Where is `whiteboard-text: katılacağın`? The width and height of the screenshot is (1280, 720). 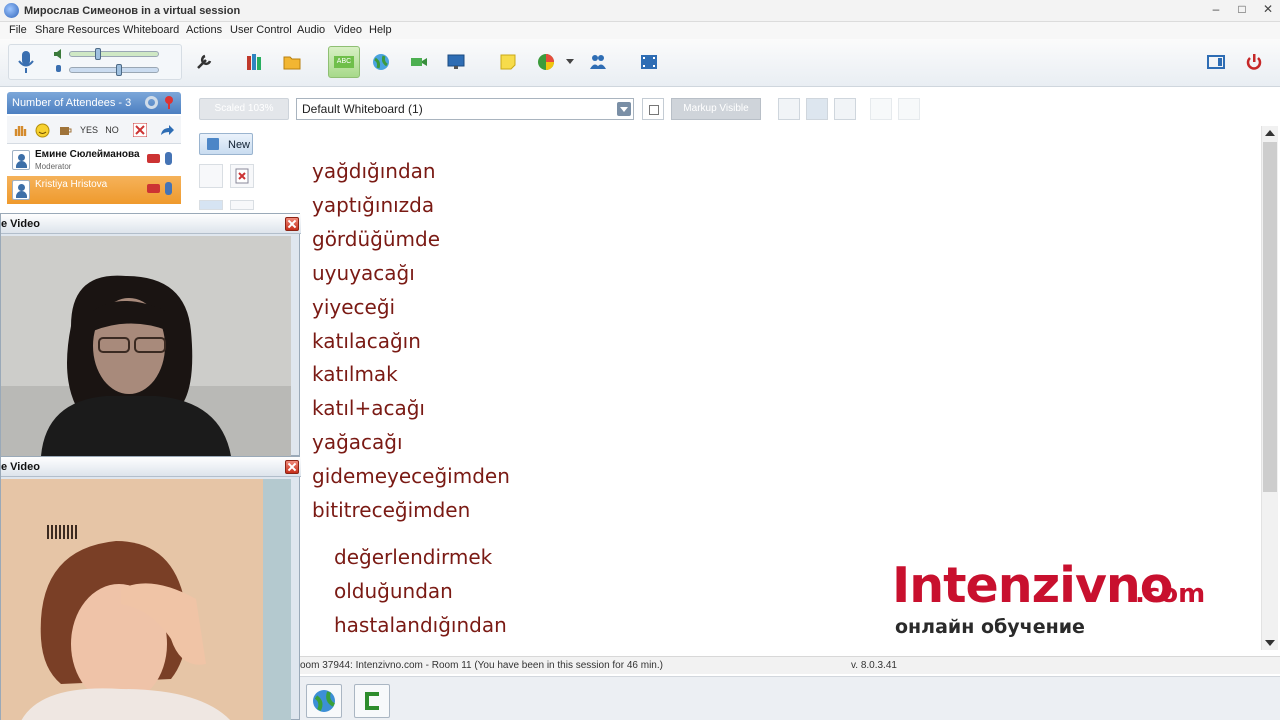
whiteboard-text: katılacağın is located at coordinates (366, 341).